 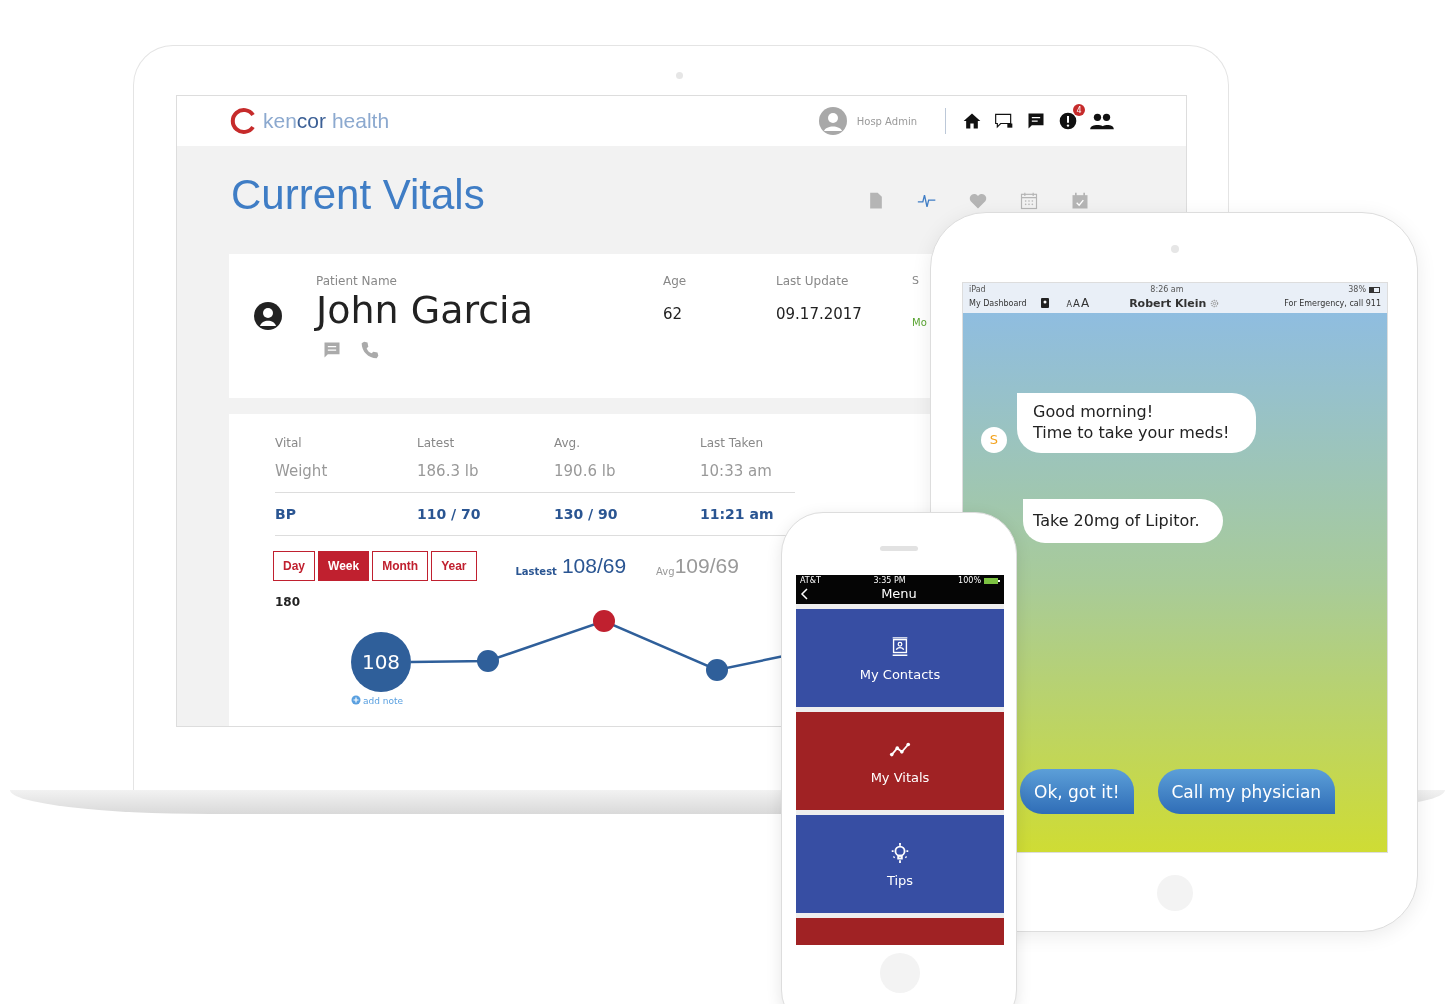 I want to click on average-label: Avg, so click(x=665, y=572).